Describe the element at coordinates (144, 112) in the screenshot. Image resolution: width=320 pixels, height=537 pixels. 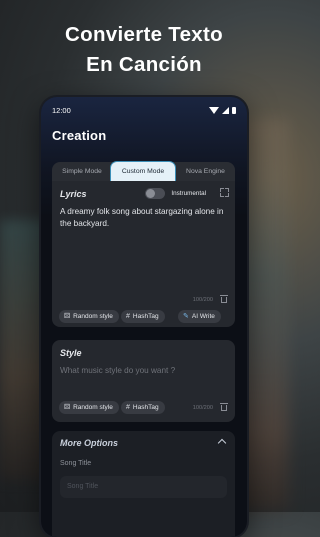
I see `status-bar: 12:00` at that location.